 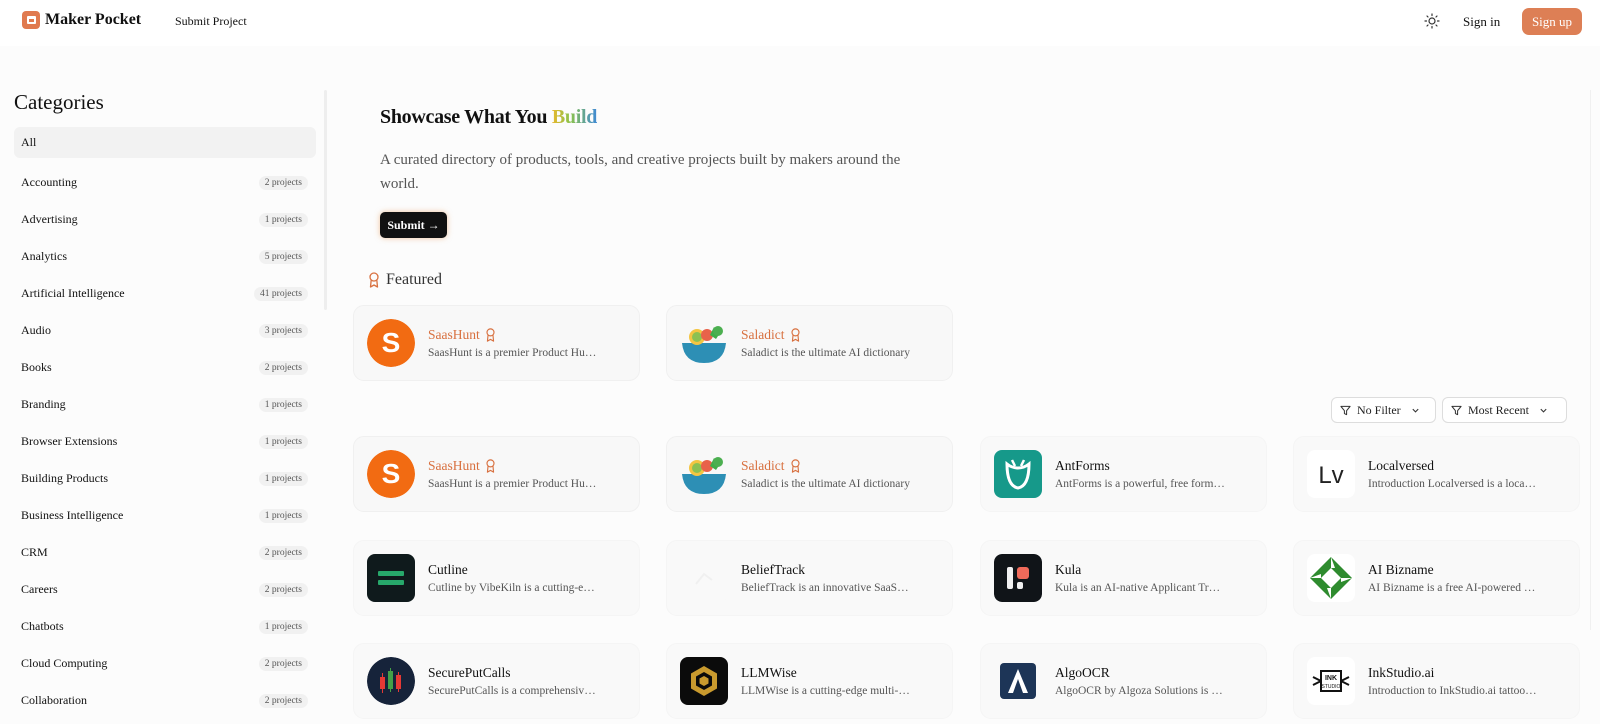 I want to click on project-name: InkStudio.ai, so click(x=1473, y=673).